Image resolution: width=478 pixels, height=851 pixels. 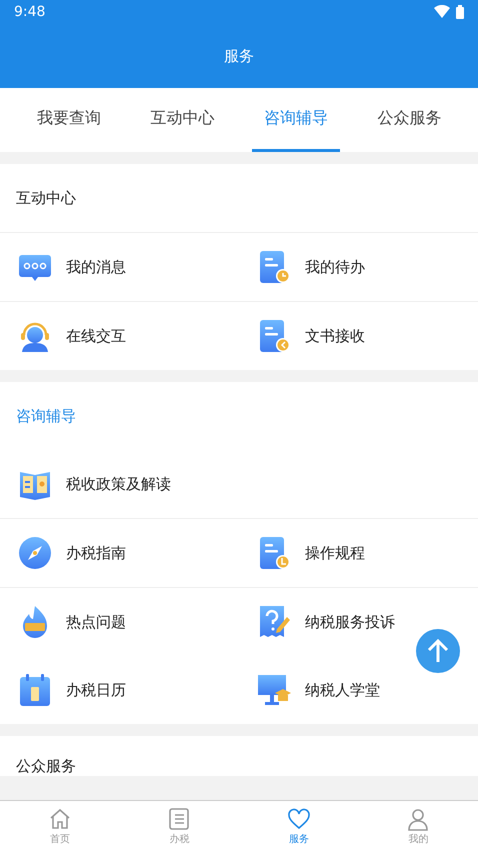 I want to click on list-icon, so click(x=179, y=818).